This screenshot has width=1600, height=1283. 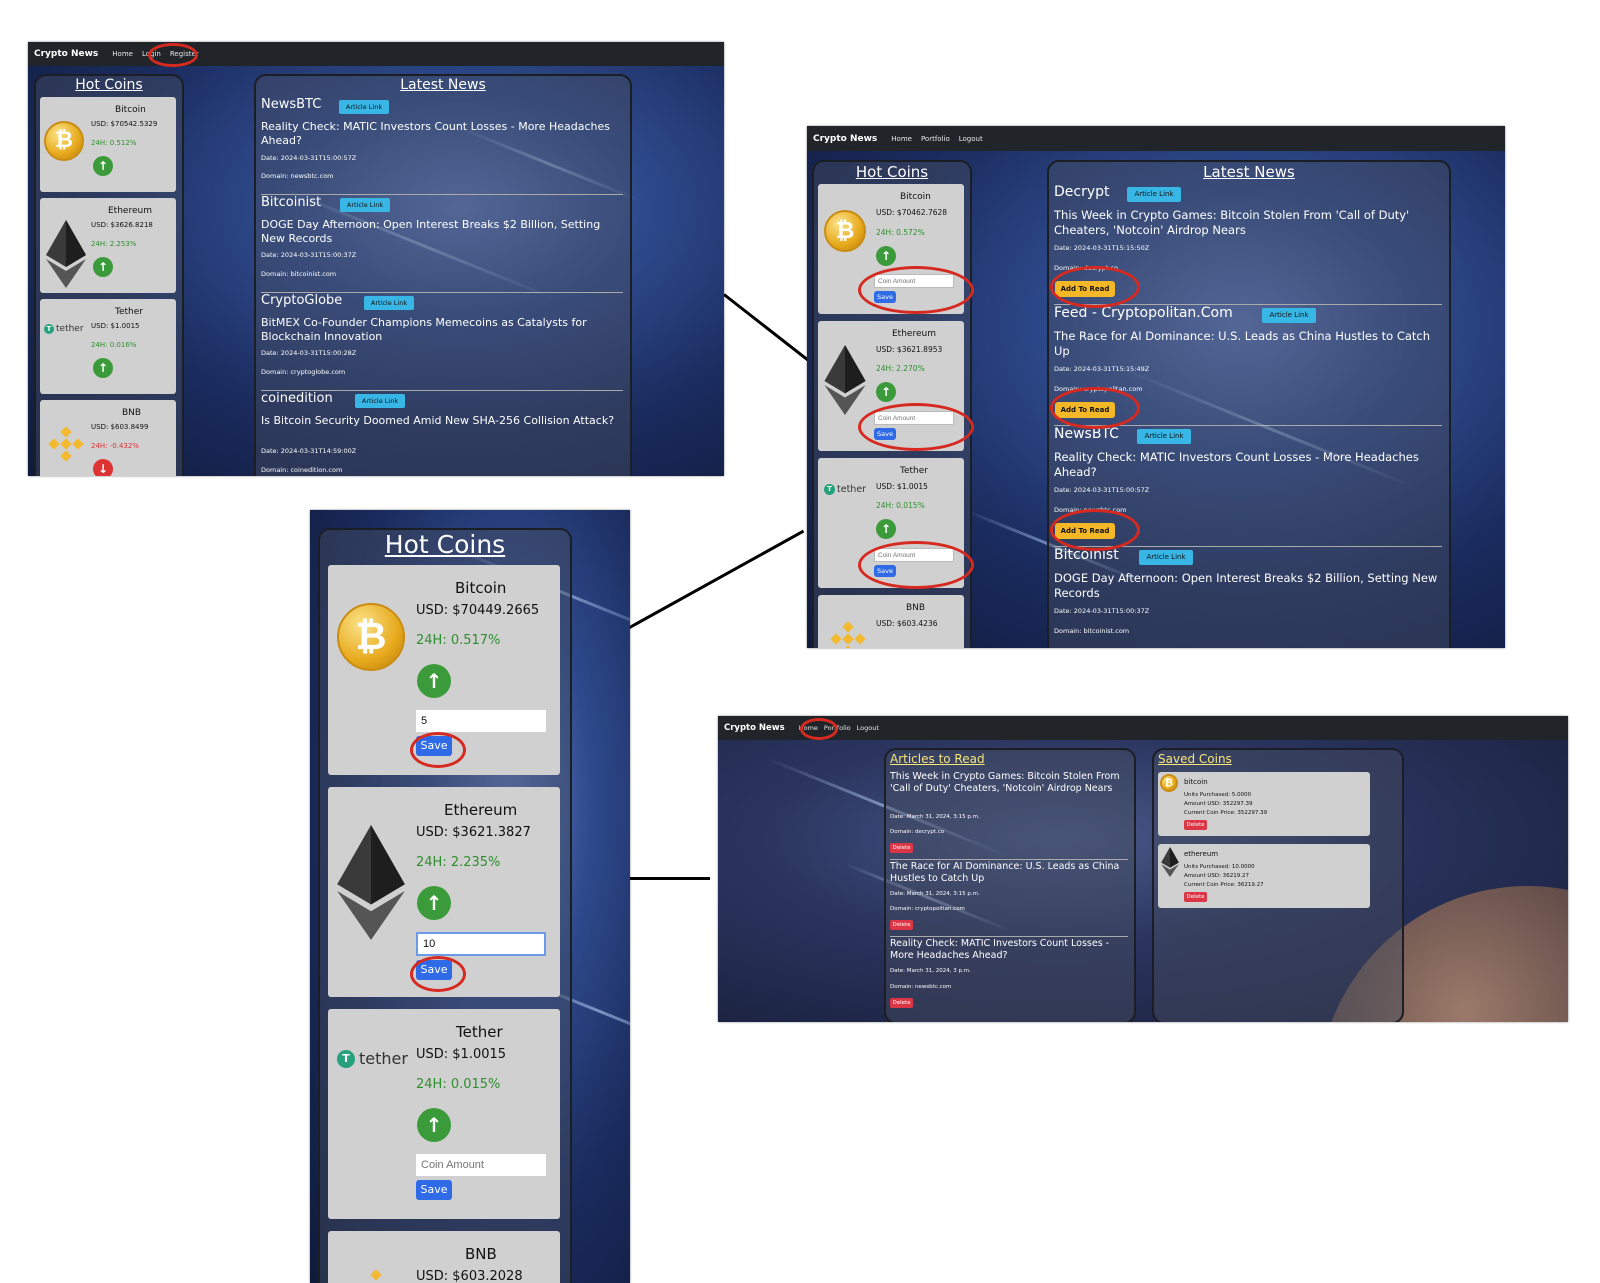 What do you see at coordinates (921, 987) in the screenshot?
I see `article-domain: Domain: newsbtc.com` at bounding box center [921, 987].